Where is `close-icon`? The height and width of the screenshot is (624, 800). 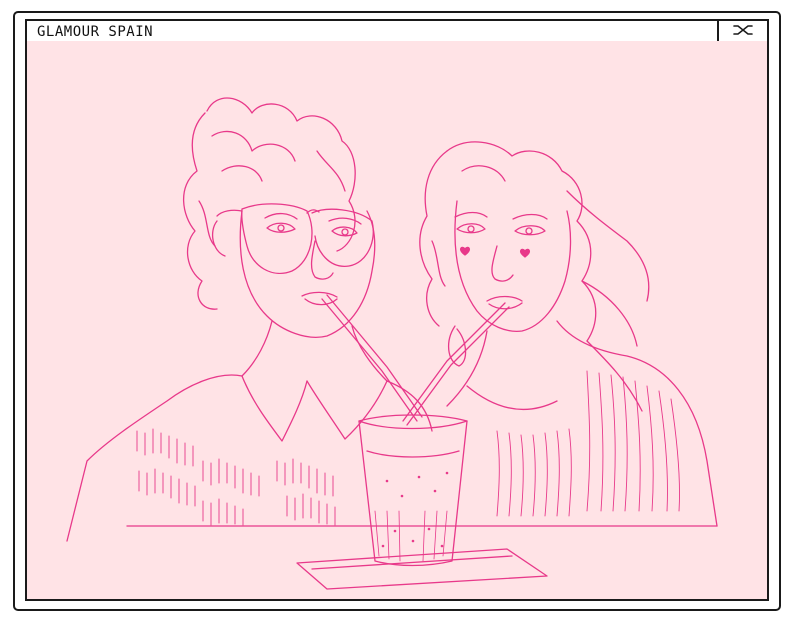
close-icon is located at coordinates (743, 30).